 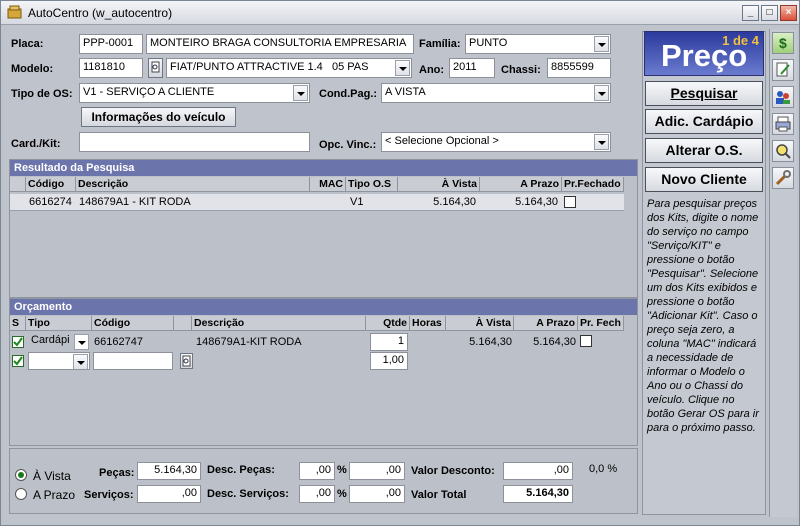 I want to click on col-s: S, so click(x=18, y=323).